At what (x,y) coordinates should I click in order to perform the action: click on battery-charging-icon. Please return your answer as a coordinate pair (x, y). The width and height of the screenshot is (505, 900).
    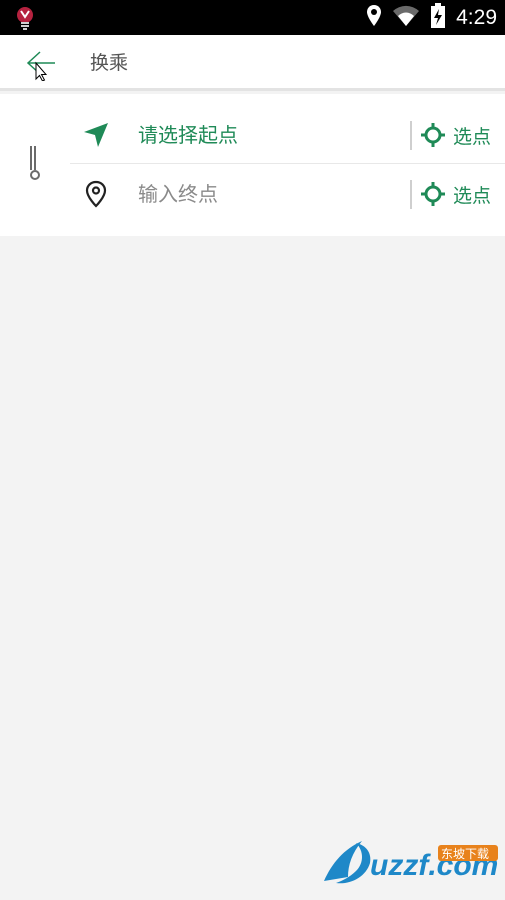
    Looking at the image, I should click on (438, 17).